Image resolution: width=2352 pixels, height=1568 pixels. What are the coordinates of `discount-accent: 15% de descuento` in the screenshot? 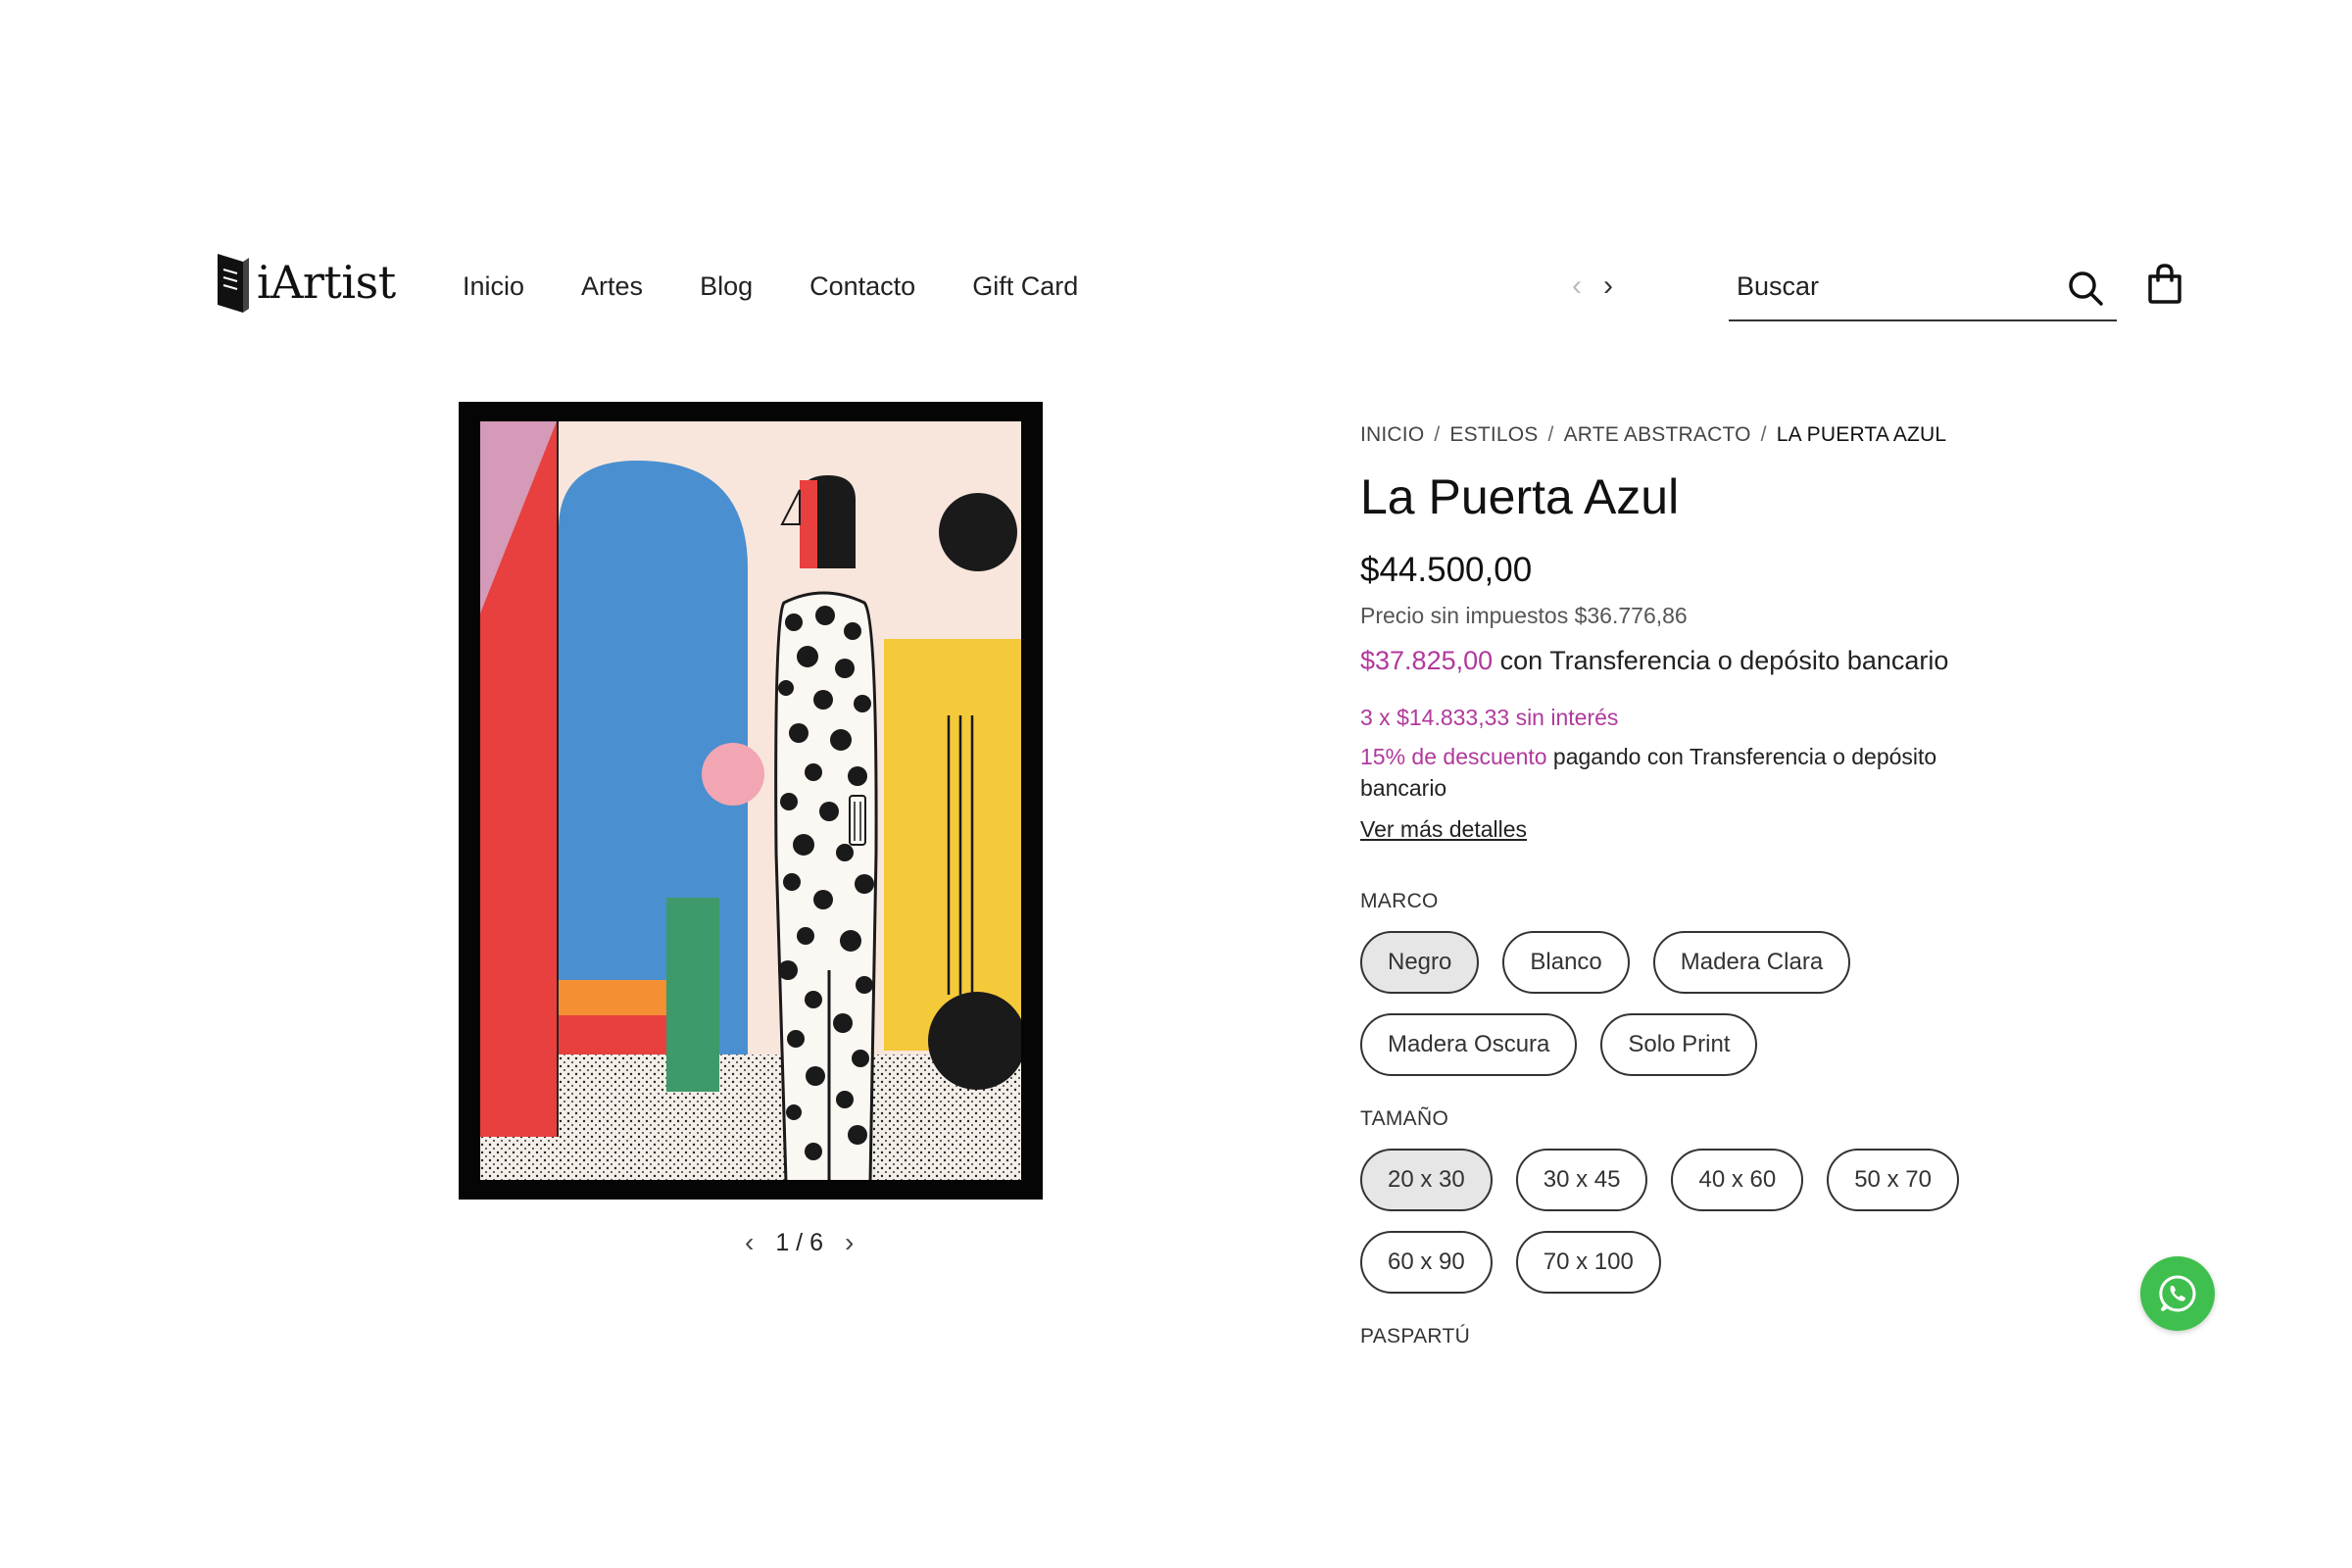 It's located at (1453, 756).